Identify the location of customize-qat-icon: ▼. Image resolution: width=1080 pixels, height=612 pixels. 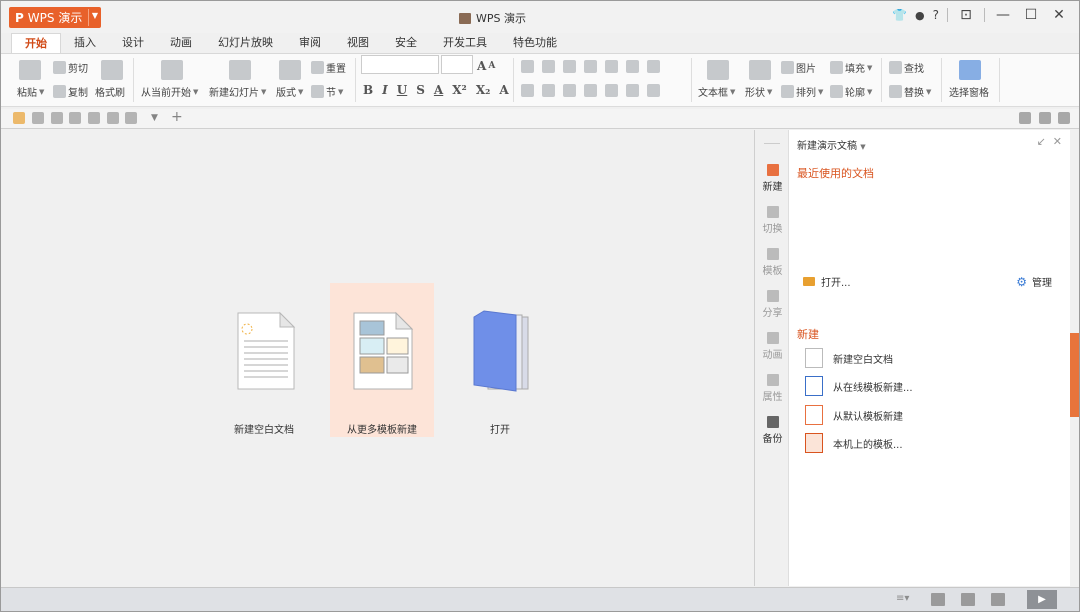
(157, 119).